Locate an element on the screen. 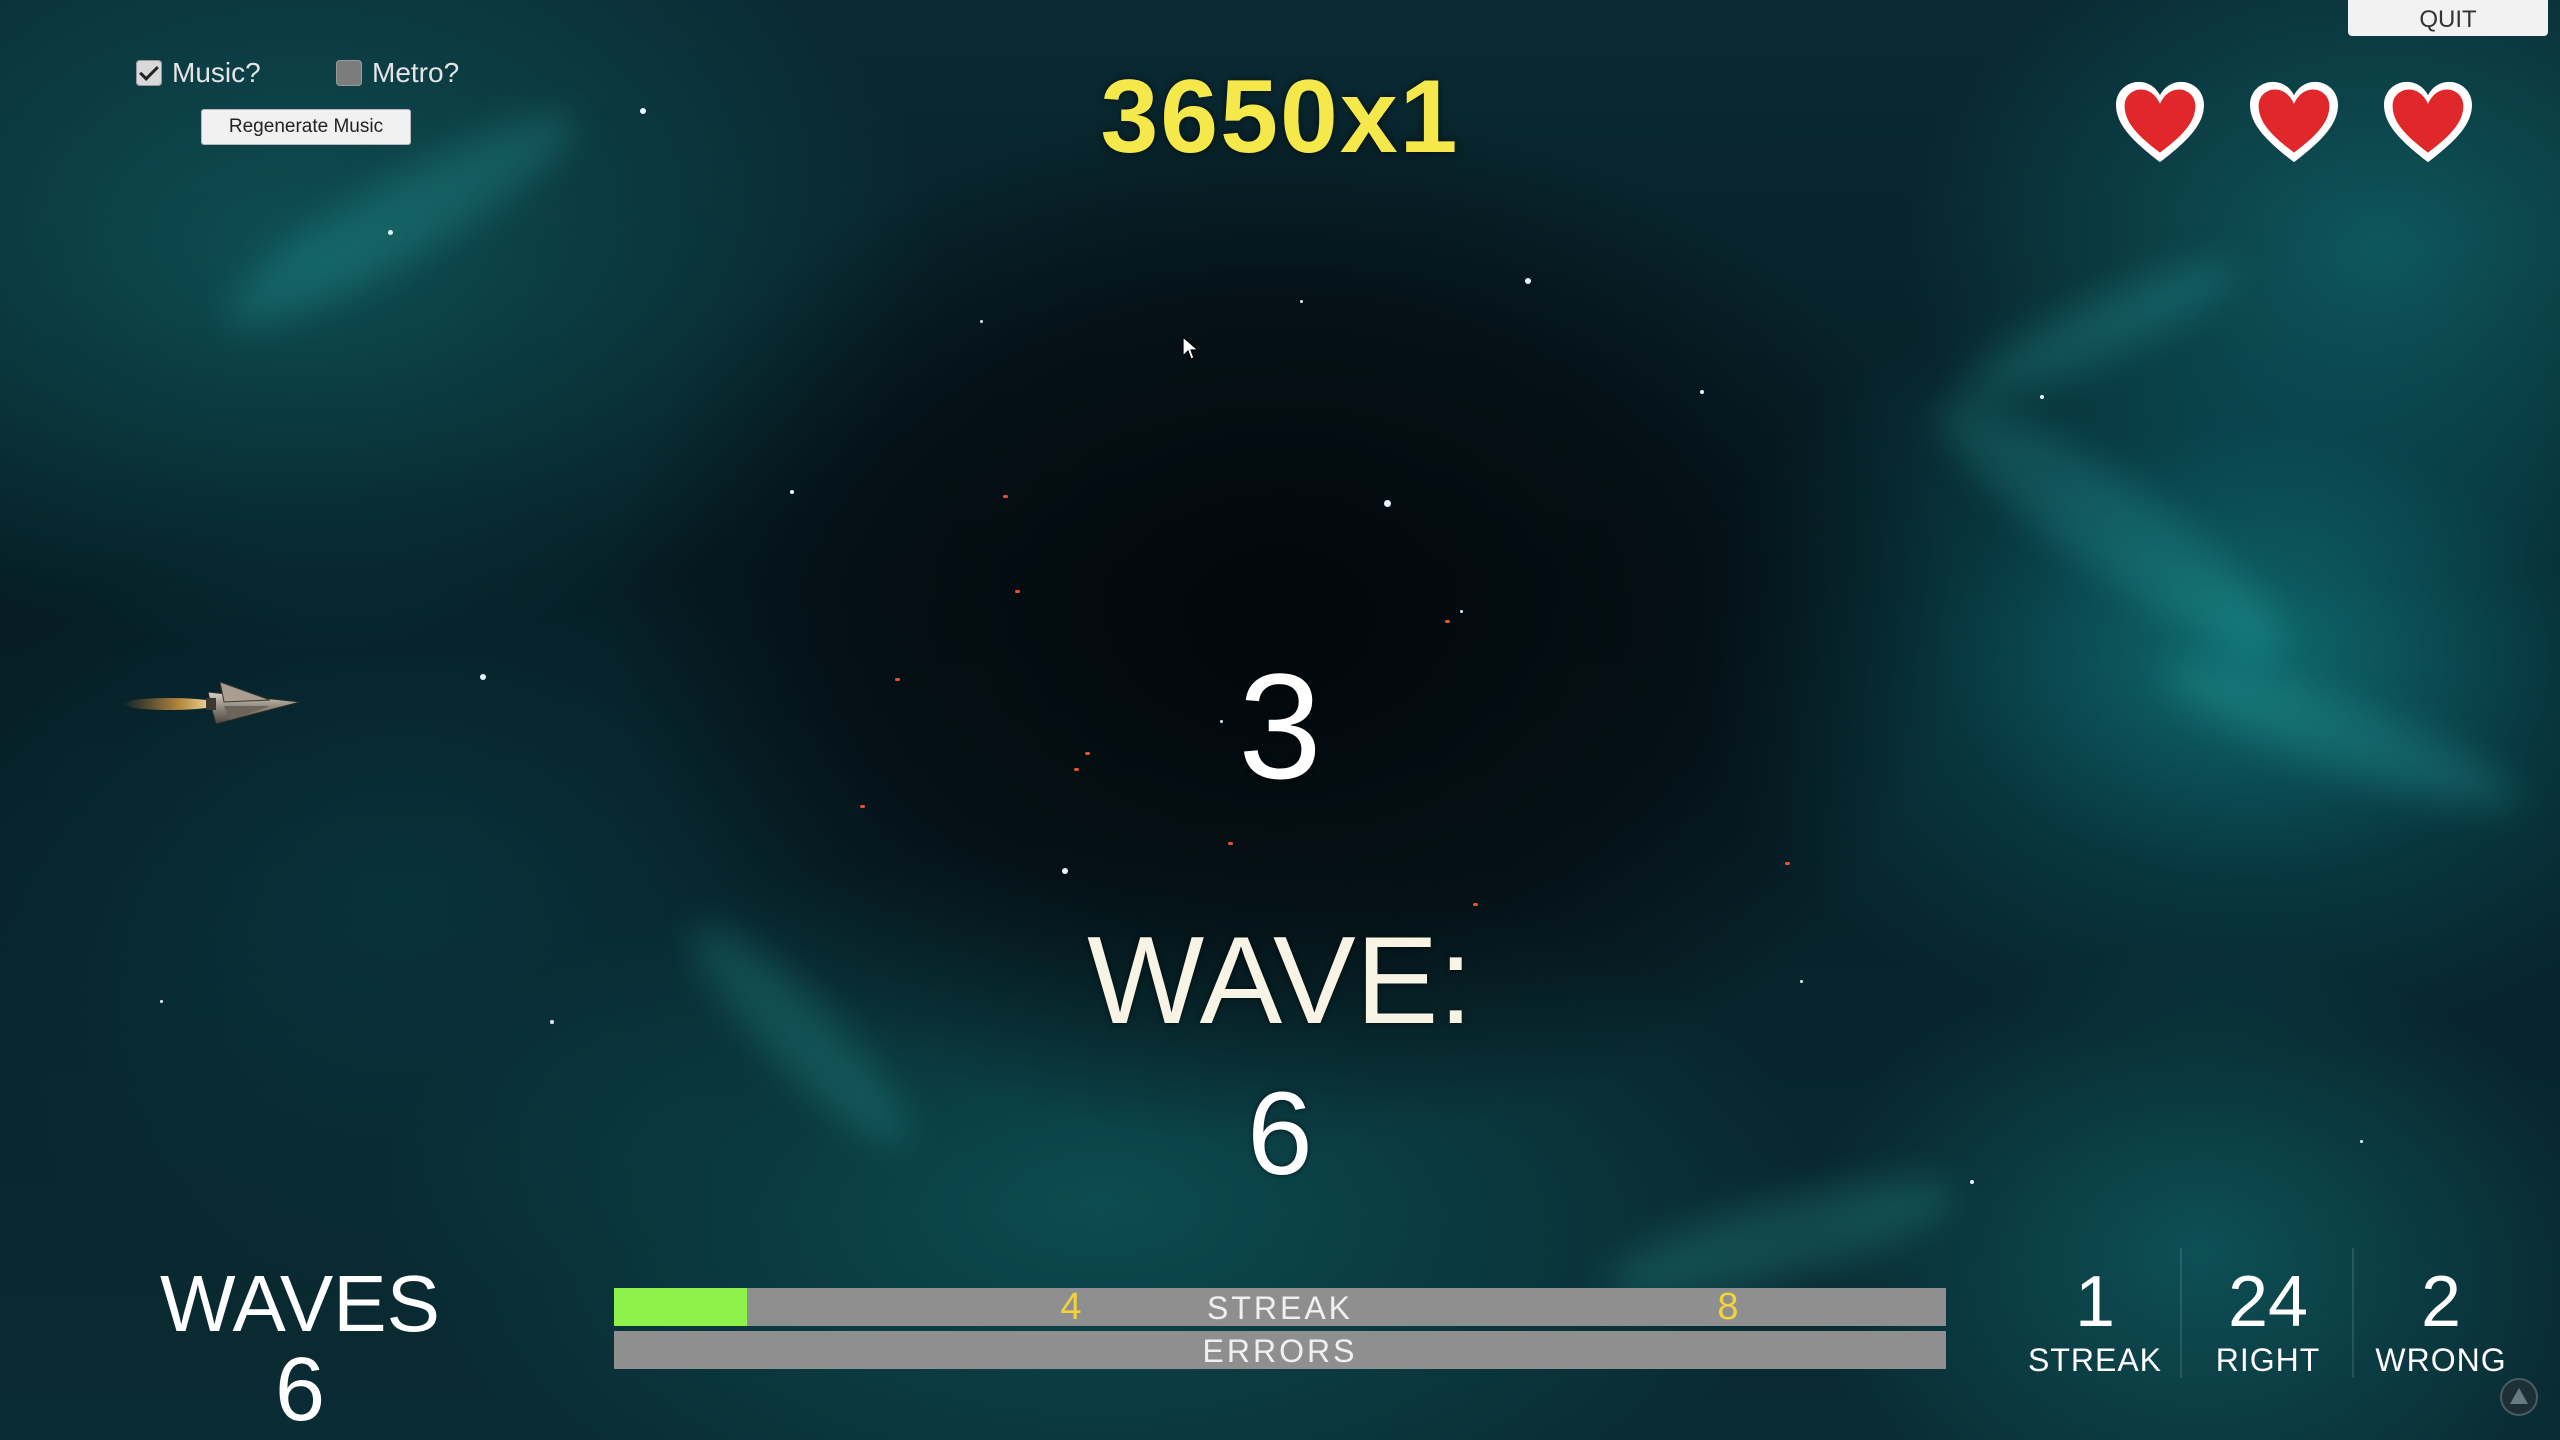  wave-number: 6 is located at coordinates (1280, 1134).